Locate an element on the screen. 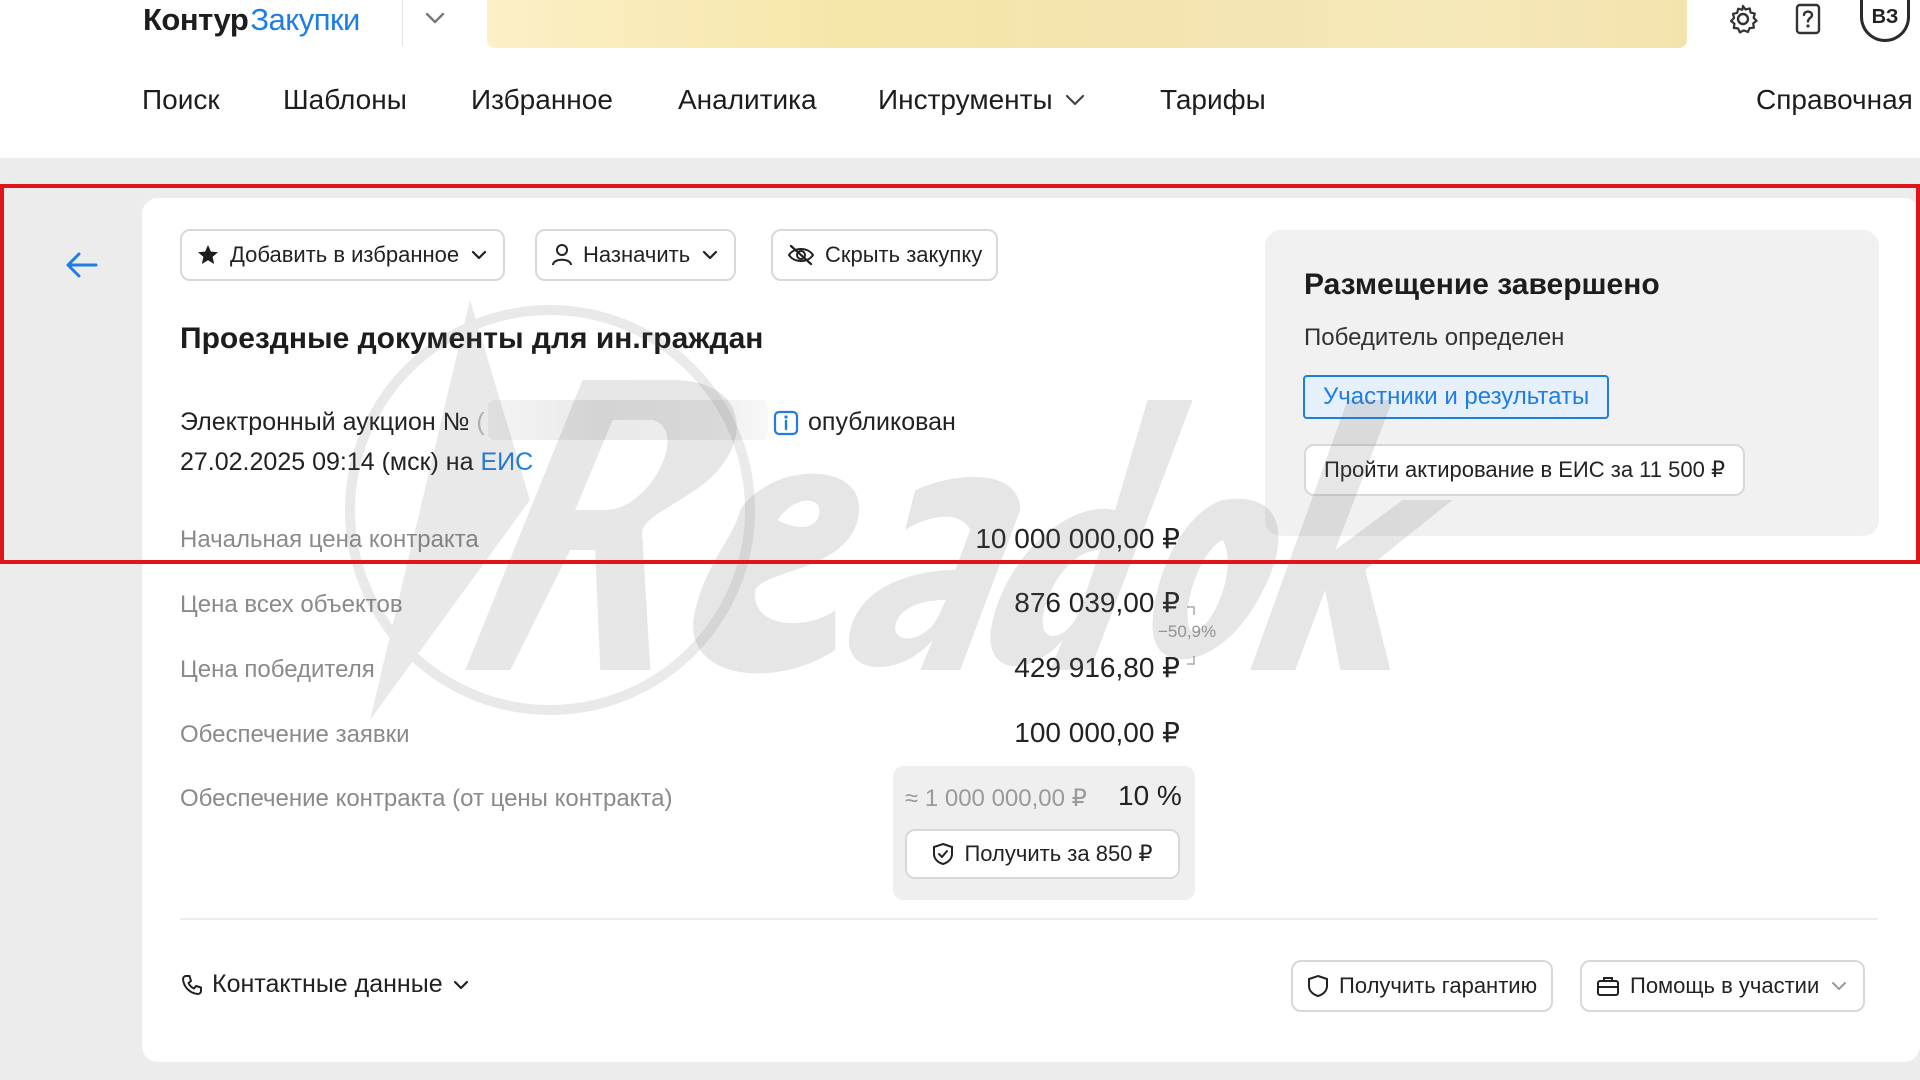 Image resolution: width=1920 pixels, height=1080 pixels. nav-item-label: Поиск is located at coordinates (181, 99).